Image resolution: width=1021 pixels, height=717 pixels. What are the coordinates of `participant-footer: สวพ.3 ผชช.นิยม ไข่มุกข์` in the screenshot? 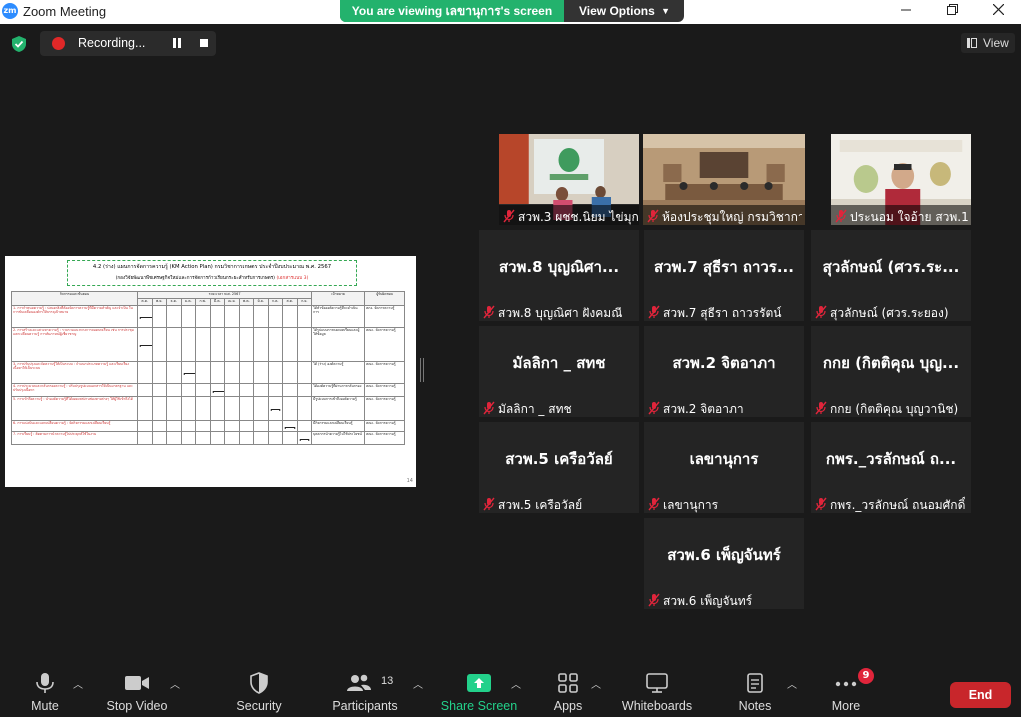 It's located at (569, 215).